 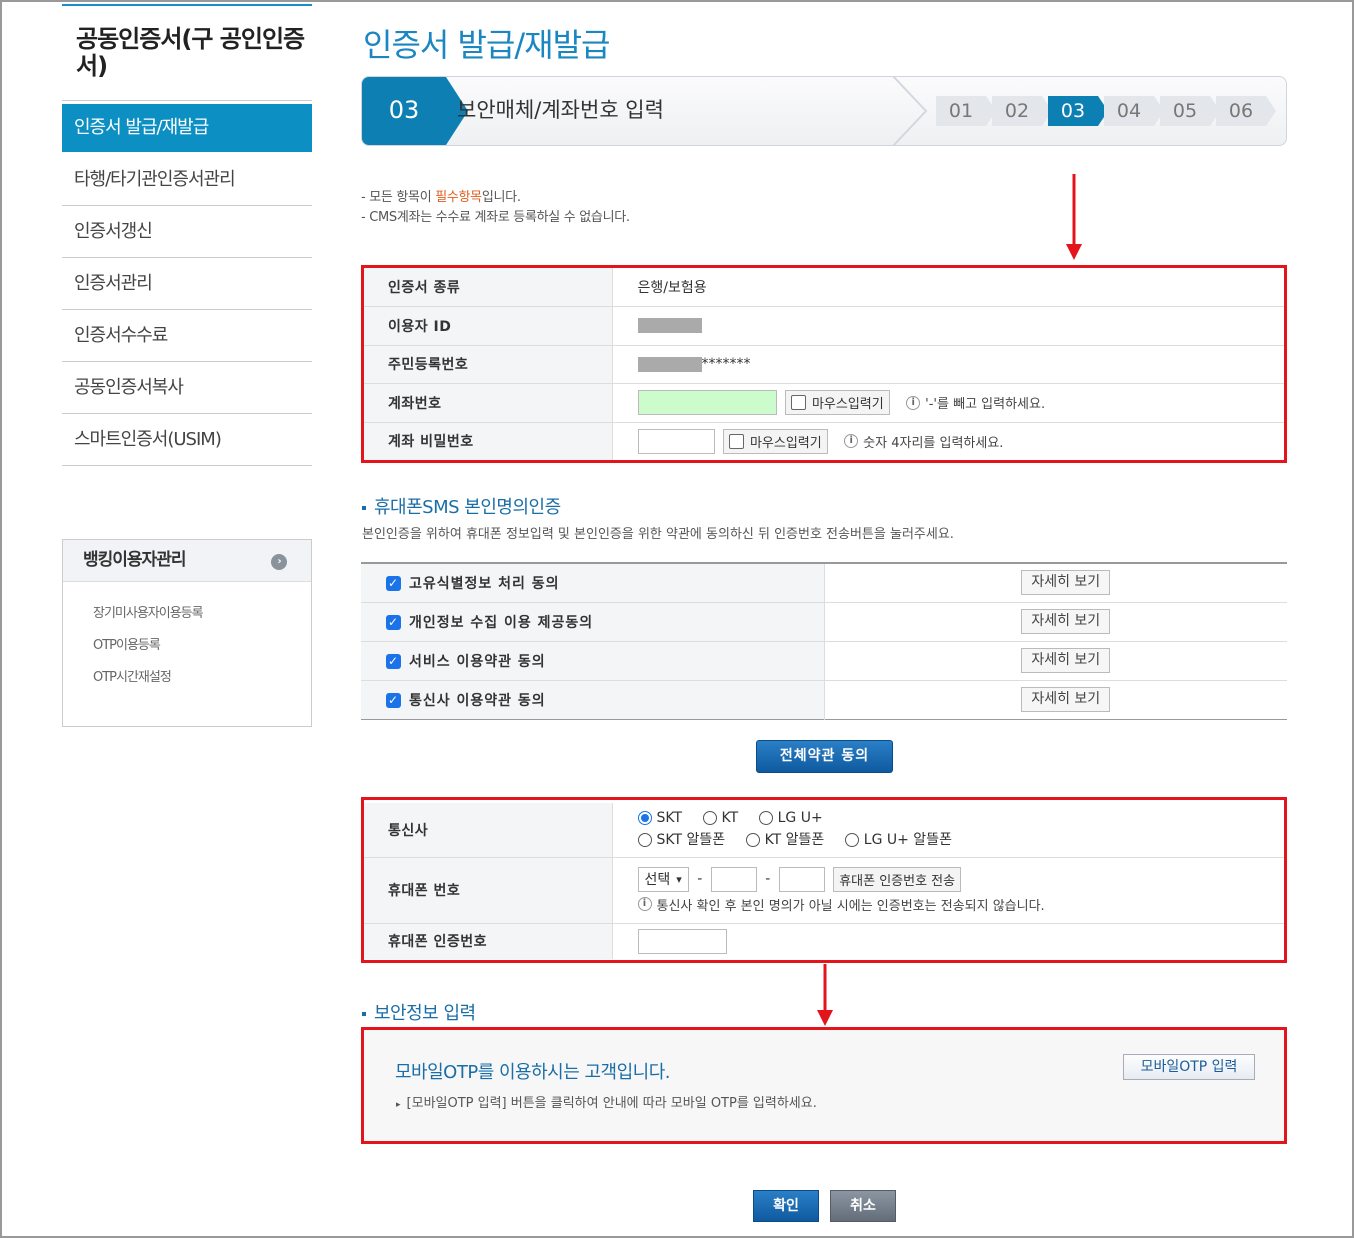 I want to click on agree-carrier-terms-label: 통신사 이용약관 동의, so click(x=477, y=700).